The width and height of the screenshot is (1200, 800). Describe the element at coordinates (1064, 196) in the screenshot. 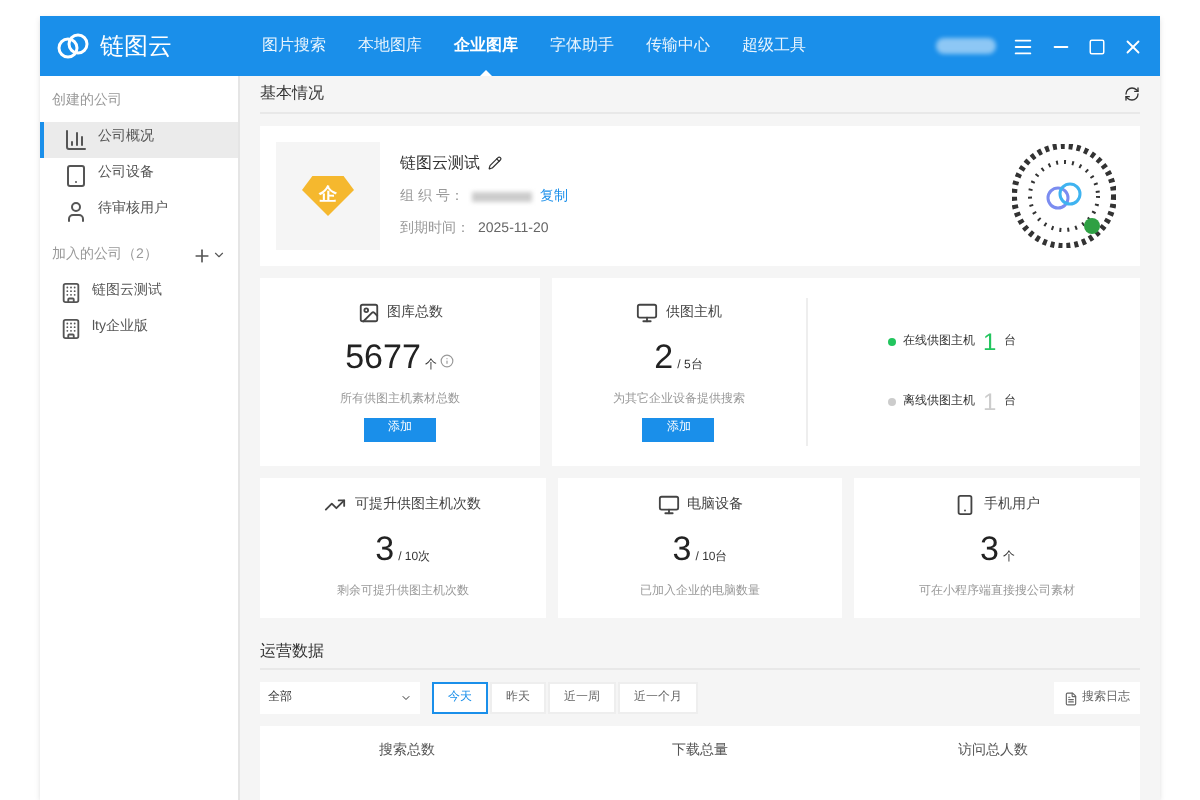

I see `qr-code-drawing` at that location.